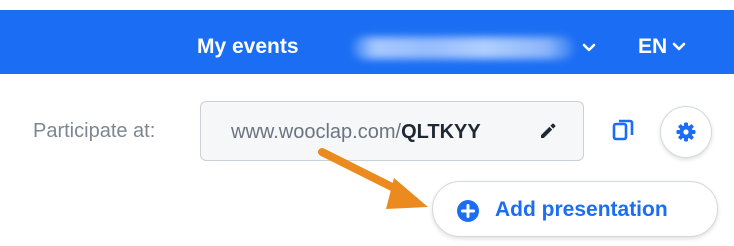 This screenshot has width=734, height=246. What do you see at coordinates (367, 5) in the screenshot?
I see `top-strip` at bounding box center [367, 5].